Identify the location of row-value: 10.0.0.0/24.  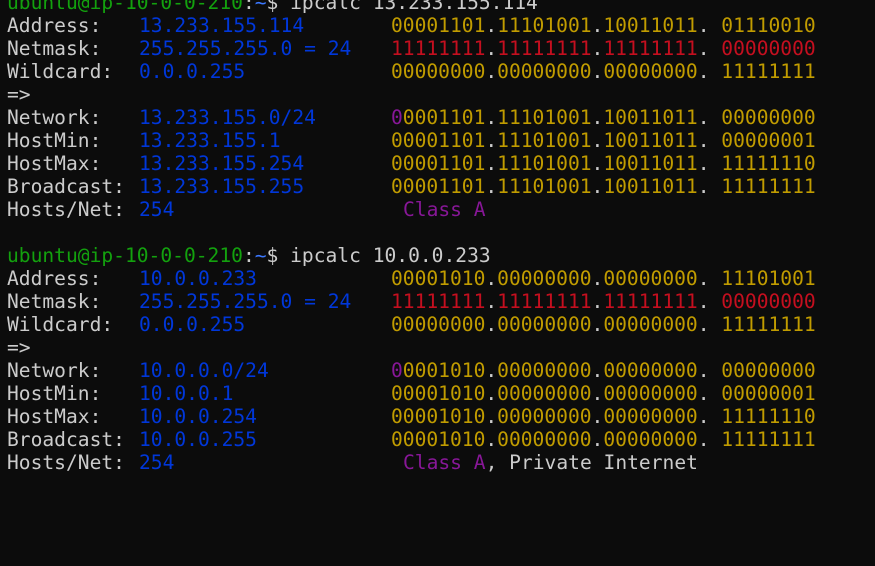
(204, 370).